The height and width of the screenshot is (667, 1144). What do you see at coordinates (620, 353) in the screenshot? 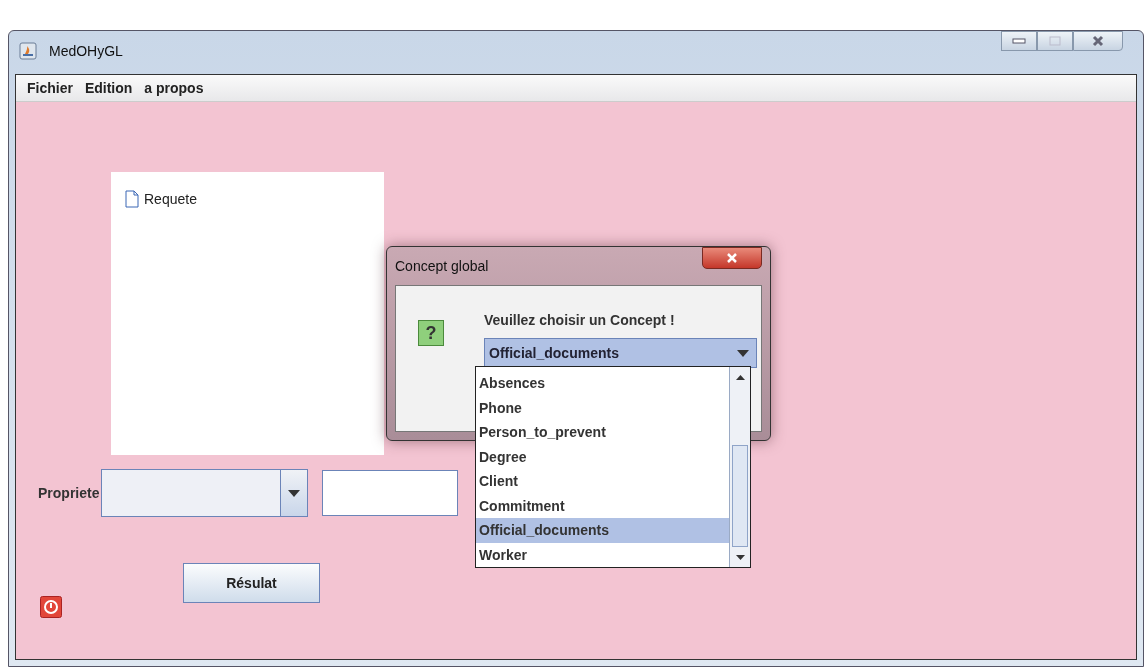
I see `concept-dropdown: Official_documents` at bounding box center [620, 353].